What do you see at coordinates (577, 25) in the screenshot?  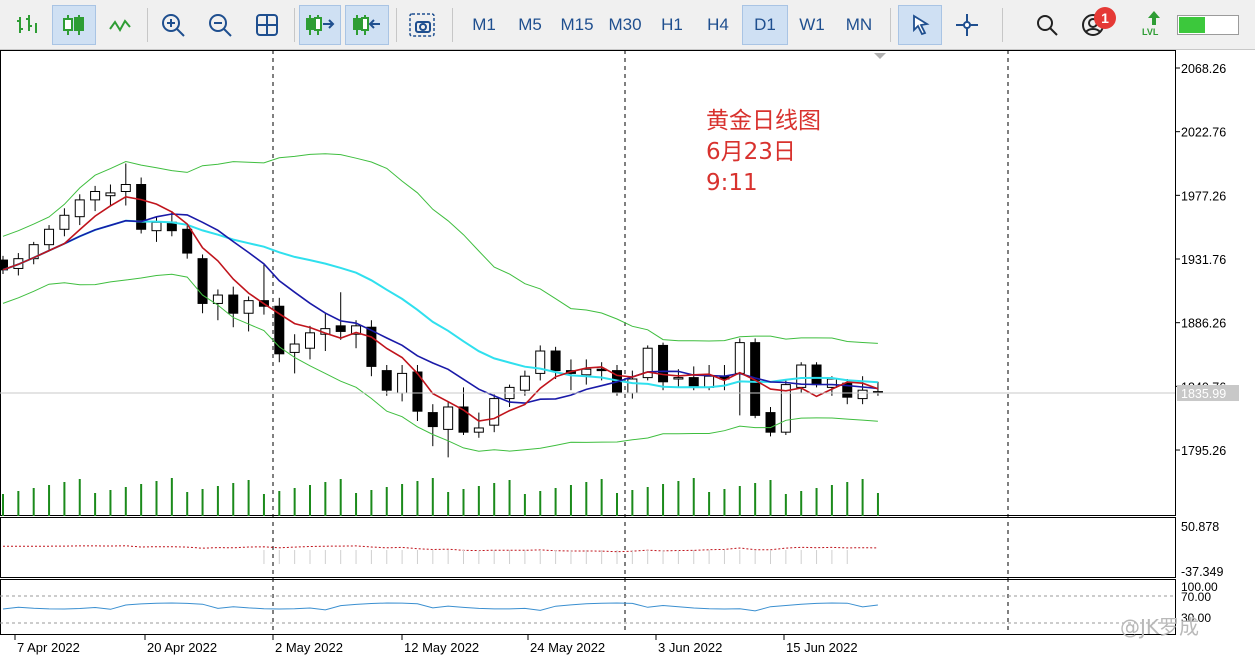 I see `timeframe-m15: M15` at bounding box center [577, 25].